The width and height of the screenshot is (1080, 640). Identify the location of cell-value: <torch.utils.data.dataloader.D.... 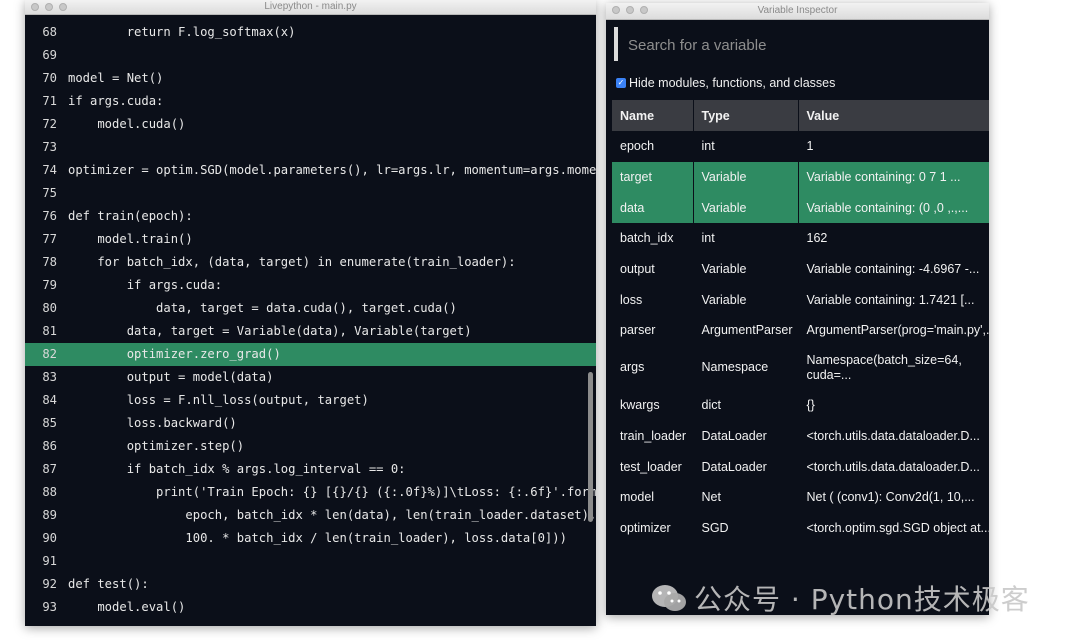
(893, 436).